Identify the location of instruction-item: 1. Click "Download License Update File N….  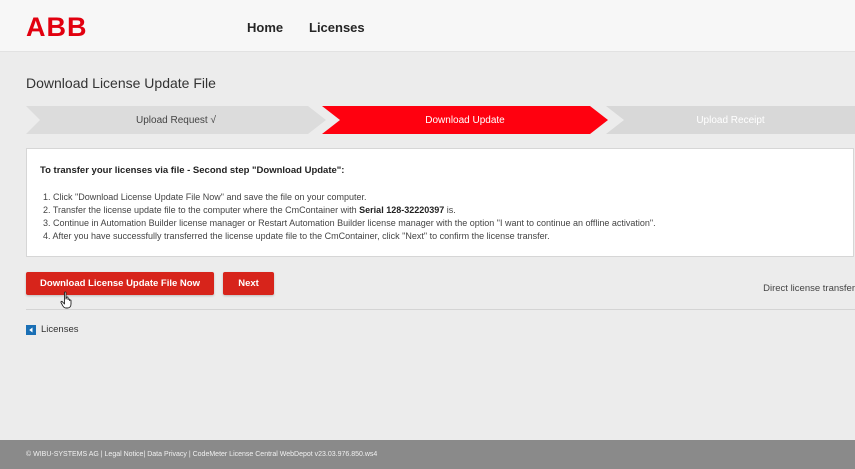
(205, 197).